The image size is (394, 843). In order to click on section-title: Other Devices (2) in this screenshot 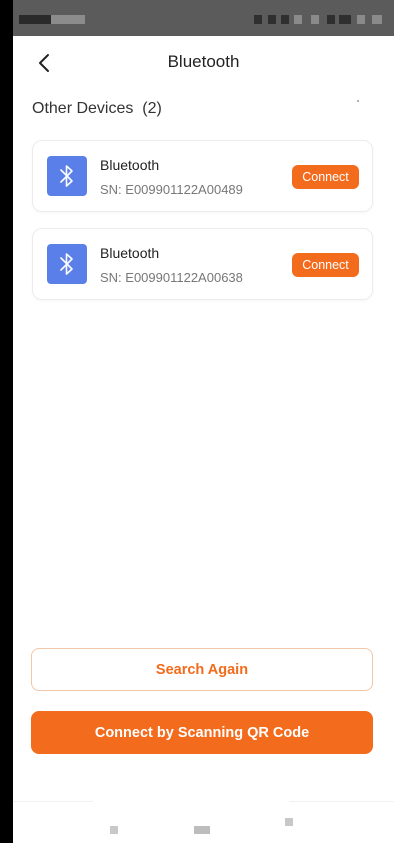, I will do `click(97, 108)`.